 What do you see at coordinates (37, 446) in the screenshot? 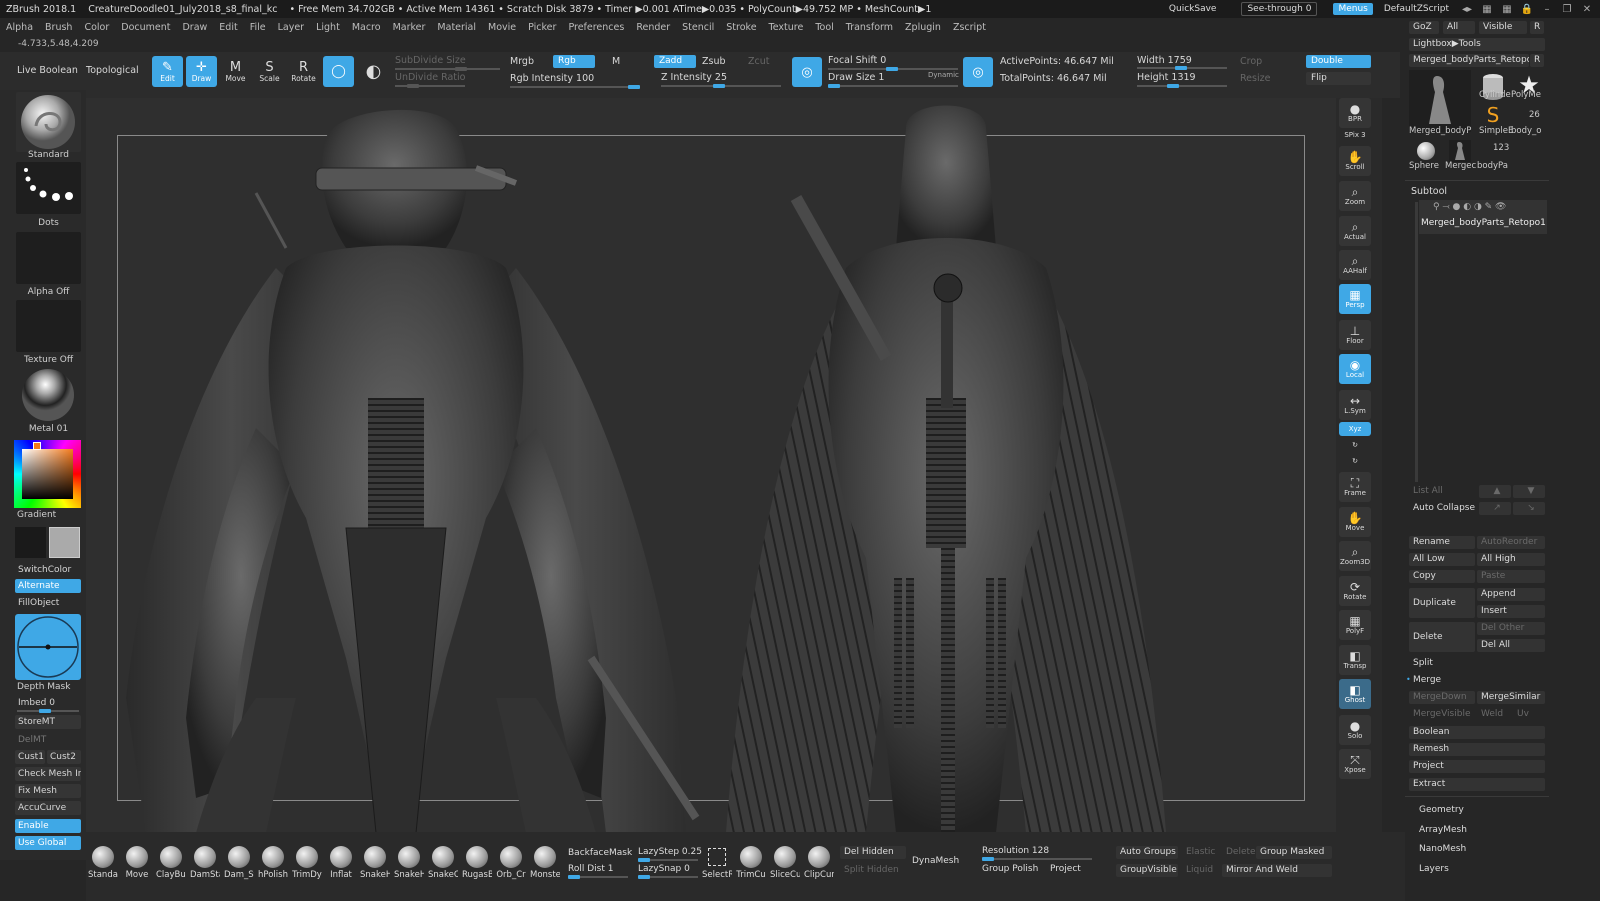
I see `hue-marker` at bounding box center [37, 446].